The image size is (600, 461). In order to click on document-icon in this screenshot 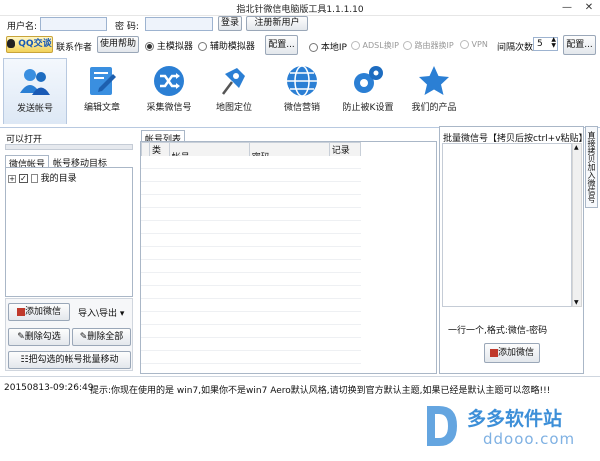, I will do `click(34, 178)`.